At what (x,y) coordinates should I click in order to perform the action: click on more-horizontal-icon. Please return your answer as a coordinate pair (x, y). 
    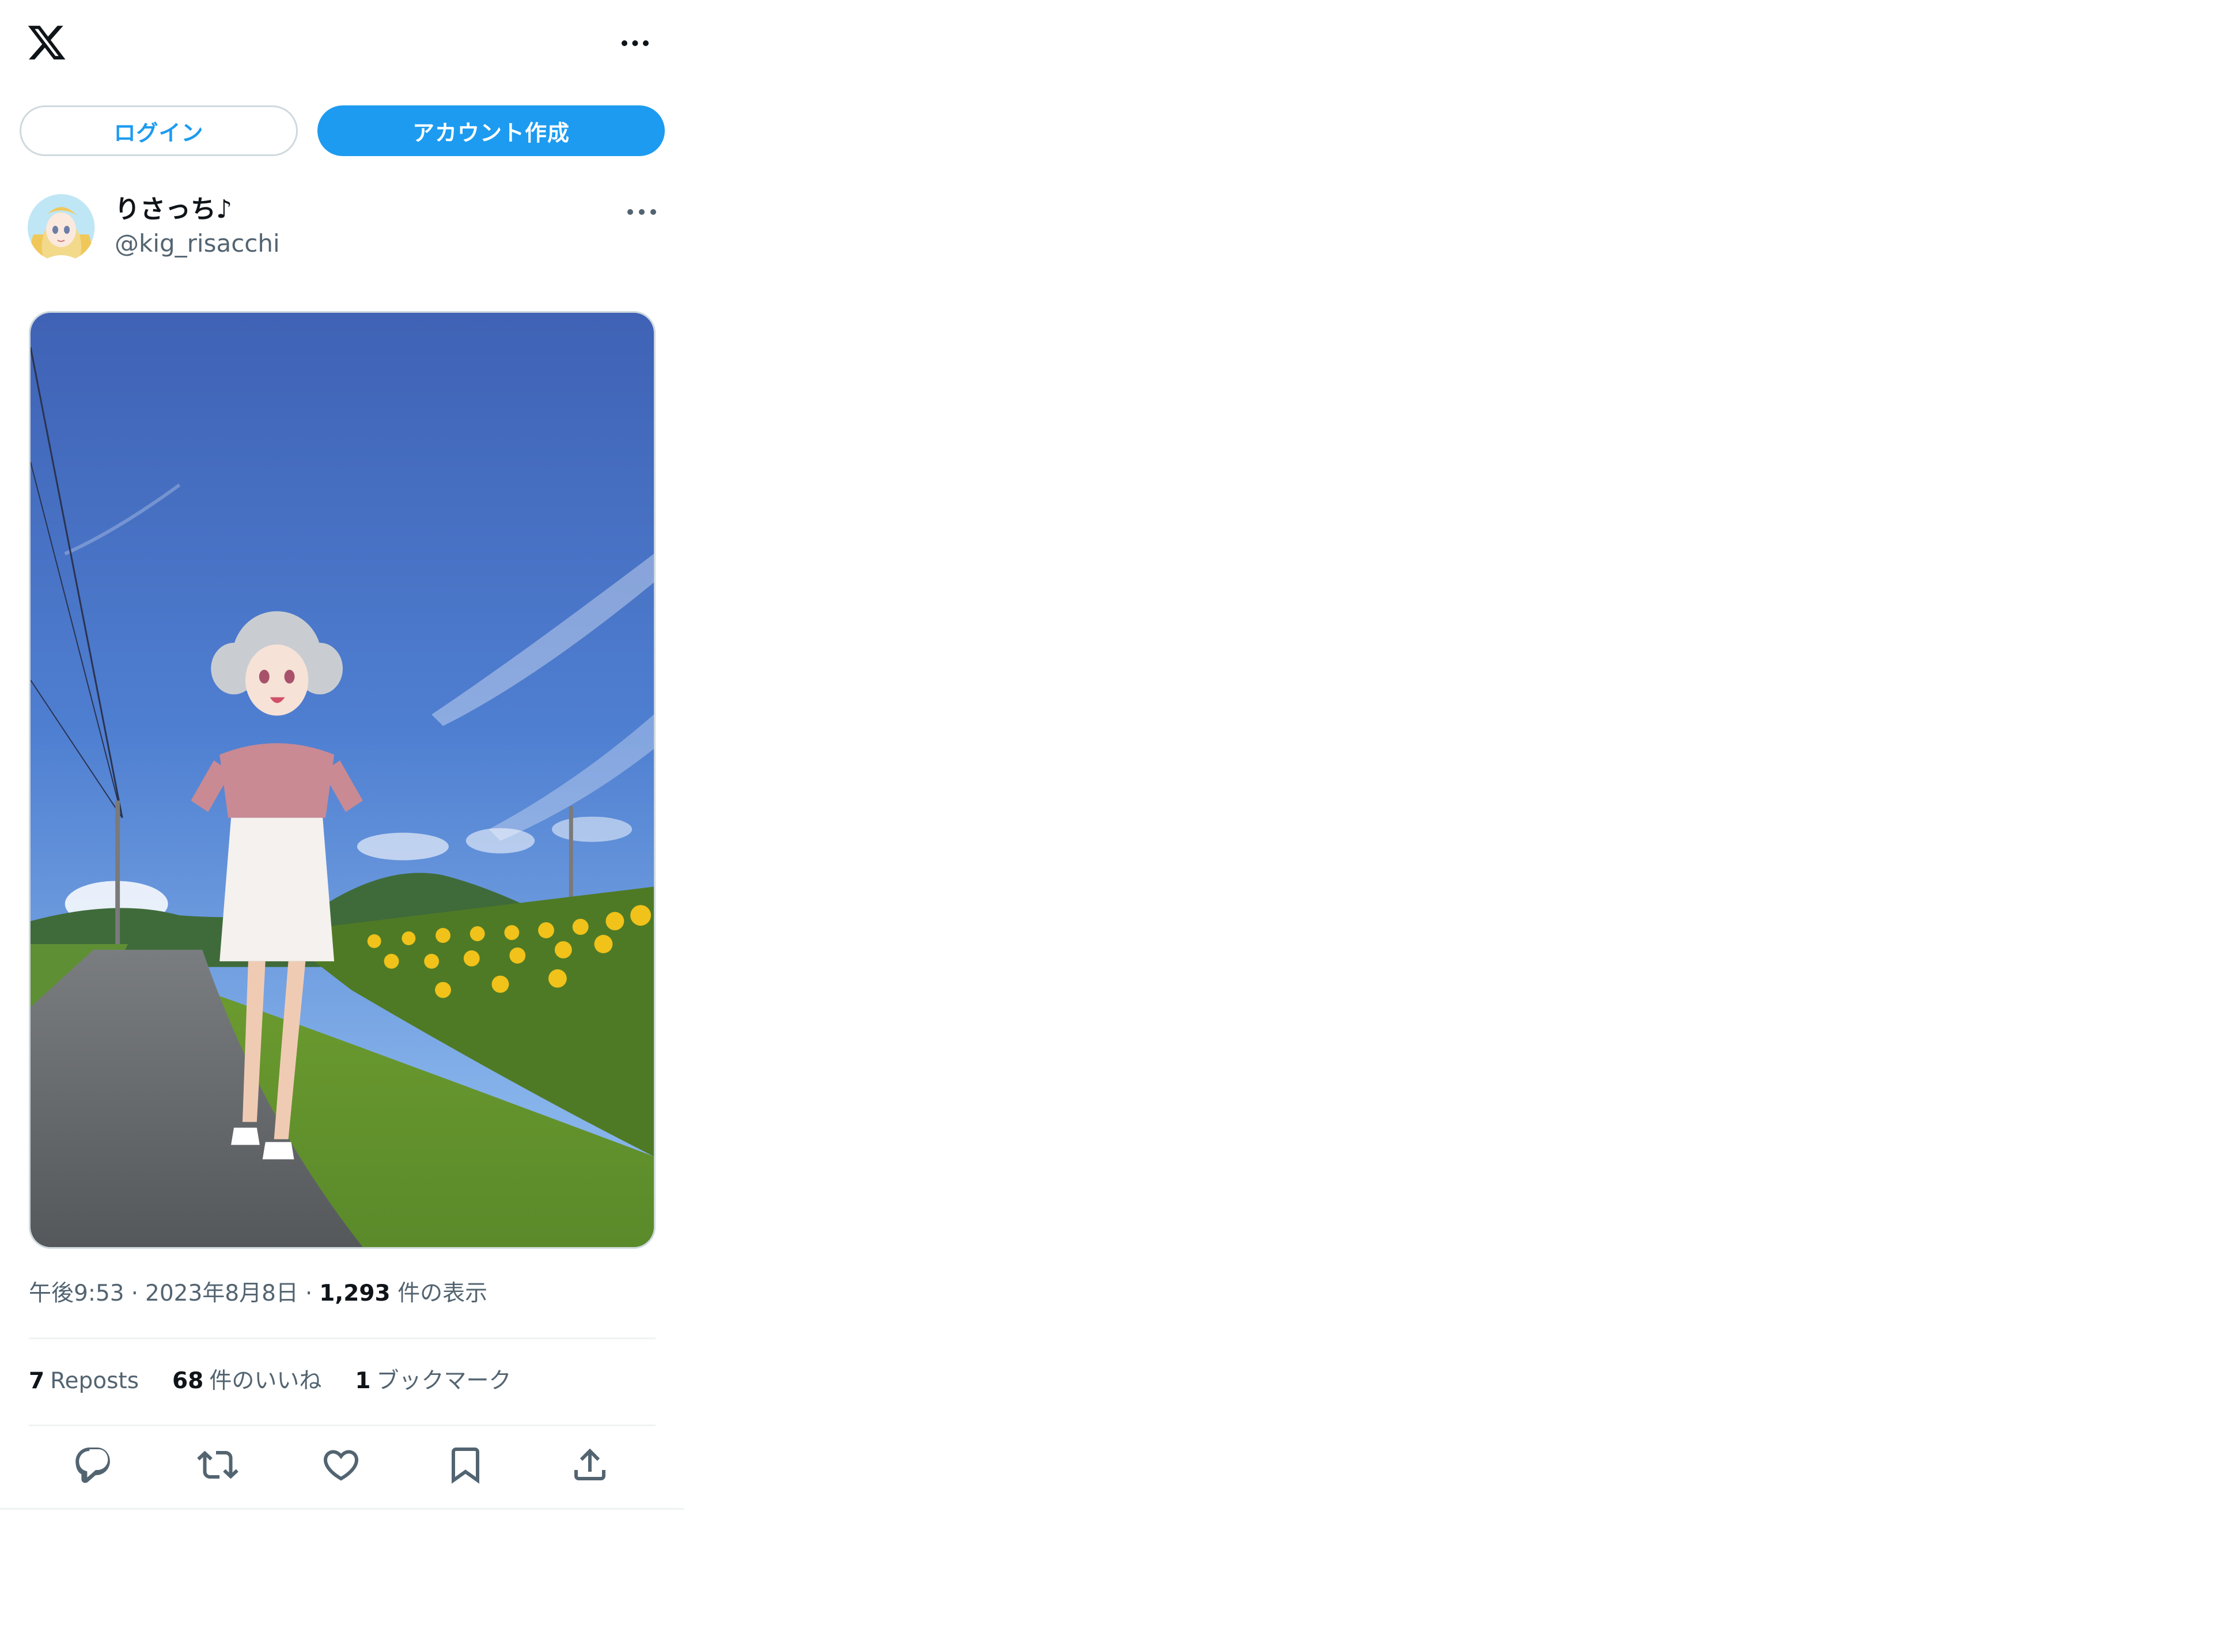
    Looking at the image, I should click on (635, 43).